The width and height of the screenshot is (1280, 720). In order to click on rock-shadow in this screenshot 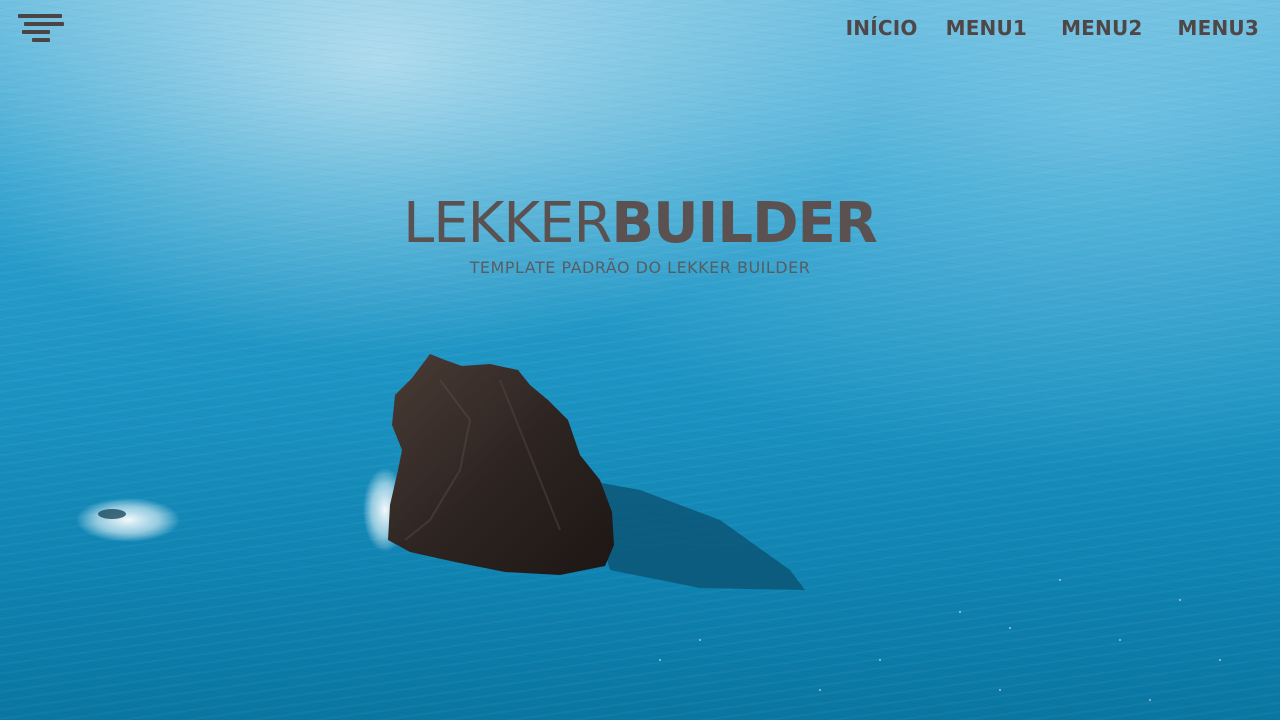, I will do `click(695, 535)`.